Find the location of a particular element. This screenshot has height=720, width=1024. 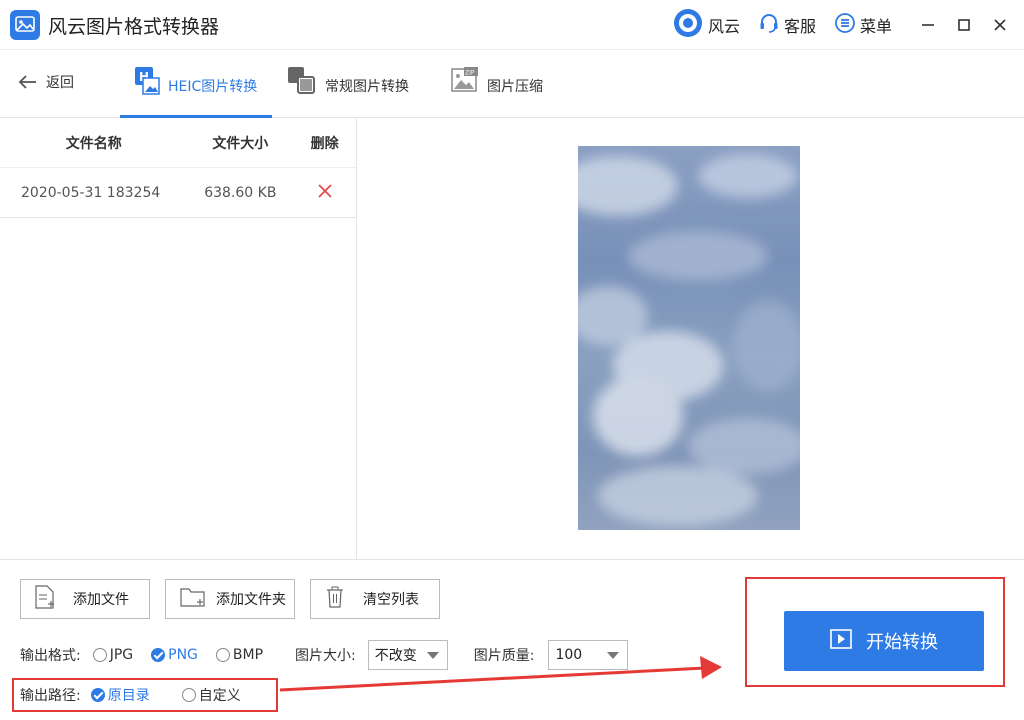

zip-image-icon: ZIP is located at coordinates (465, 82).